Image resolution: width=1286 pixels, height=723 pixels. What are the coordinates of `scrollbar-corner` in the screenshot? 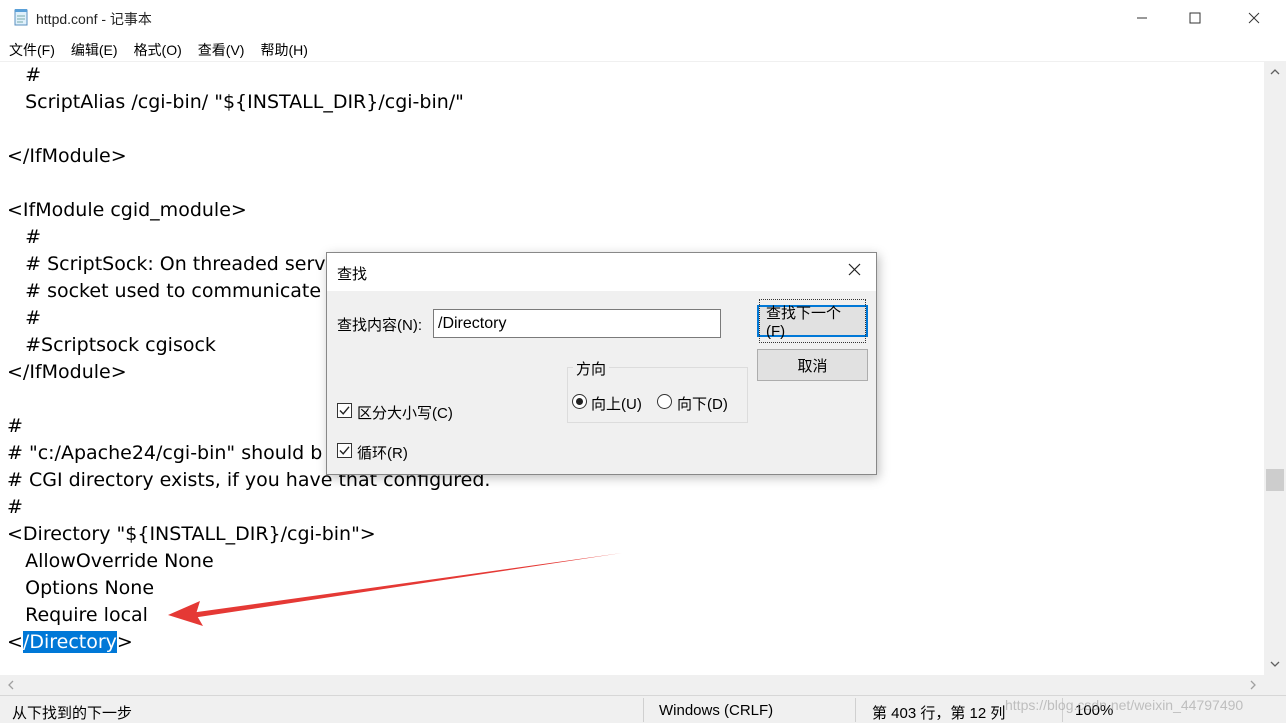 It's located at (1275, 685).